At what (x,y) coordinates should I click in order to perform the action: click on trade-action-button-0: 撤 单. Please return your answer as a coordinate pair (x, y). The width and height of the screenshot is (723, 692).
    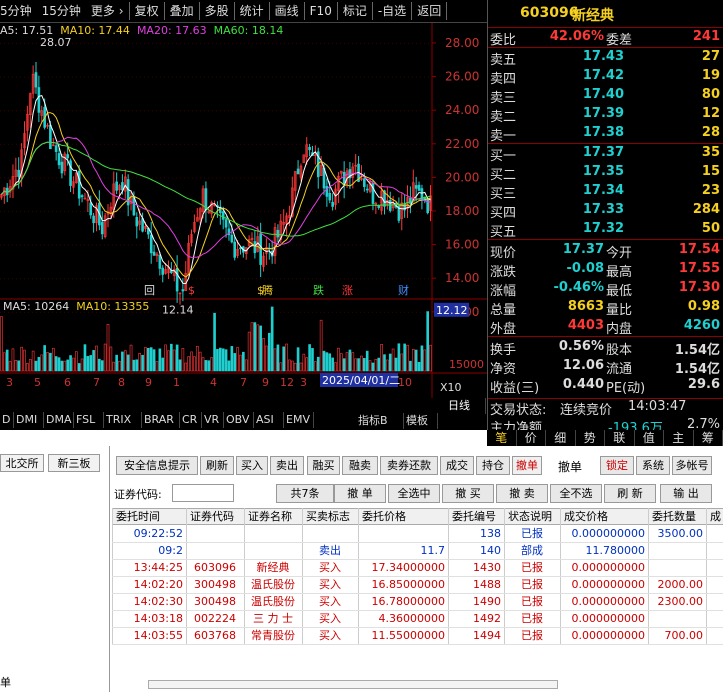
    Looking at the image, I should click on (360, 493).